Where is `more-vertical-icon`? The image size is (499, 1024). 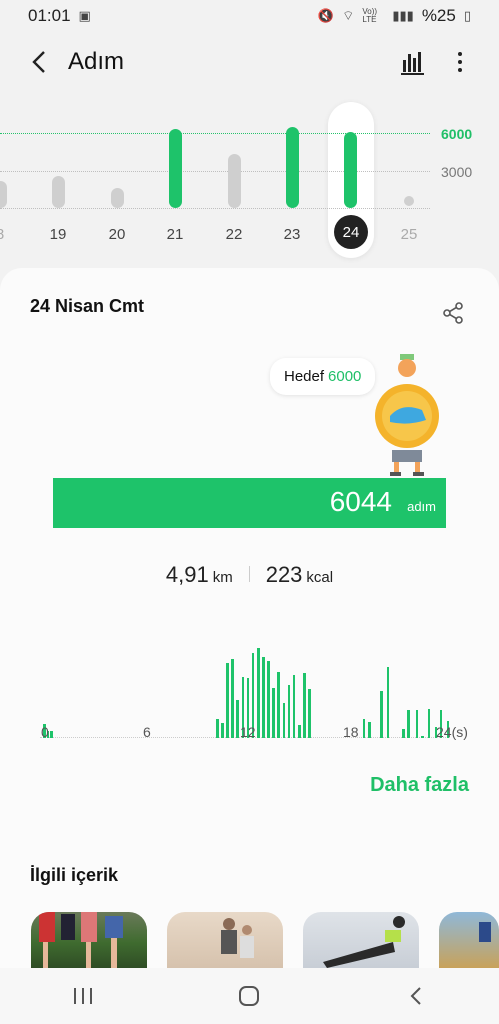 more-vertical-icon is located at coordinates (460, 54).